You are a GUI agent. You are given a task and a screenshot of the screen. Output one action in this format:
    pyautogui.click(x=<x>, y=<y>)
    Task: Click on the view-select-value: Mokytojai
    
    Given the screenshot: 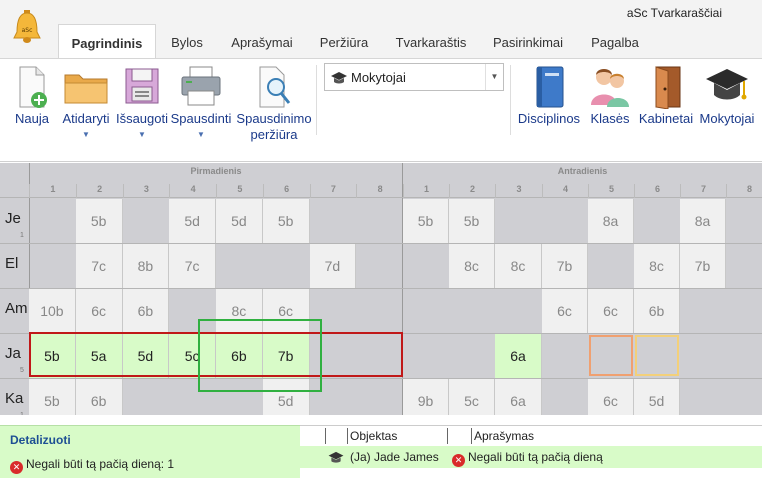 What is the action you would take?
    pyautogui.click(x=378, y=77)
    